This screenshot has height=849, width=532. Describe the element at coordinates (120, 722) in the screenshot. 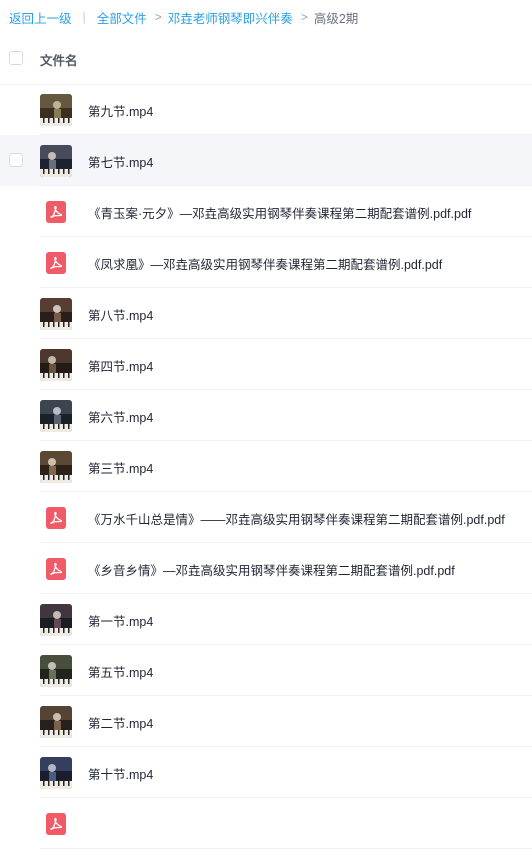

I see `file-name: 第二节.mp4` at that location.